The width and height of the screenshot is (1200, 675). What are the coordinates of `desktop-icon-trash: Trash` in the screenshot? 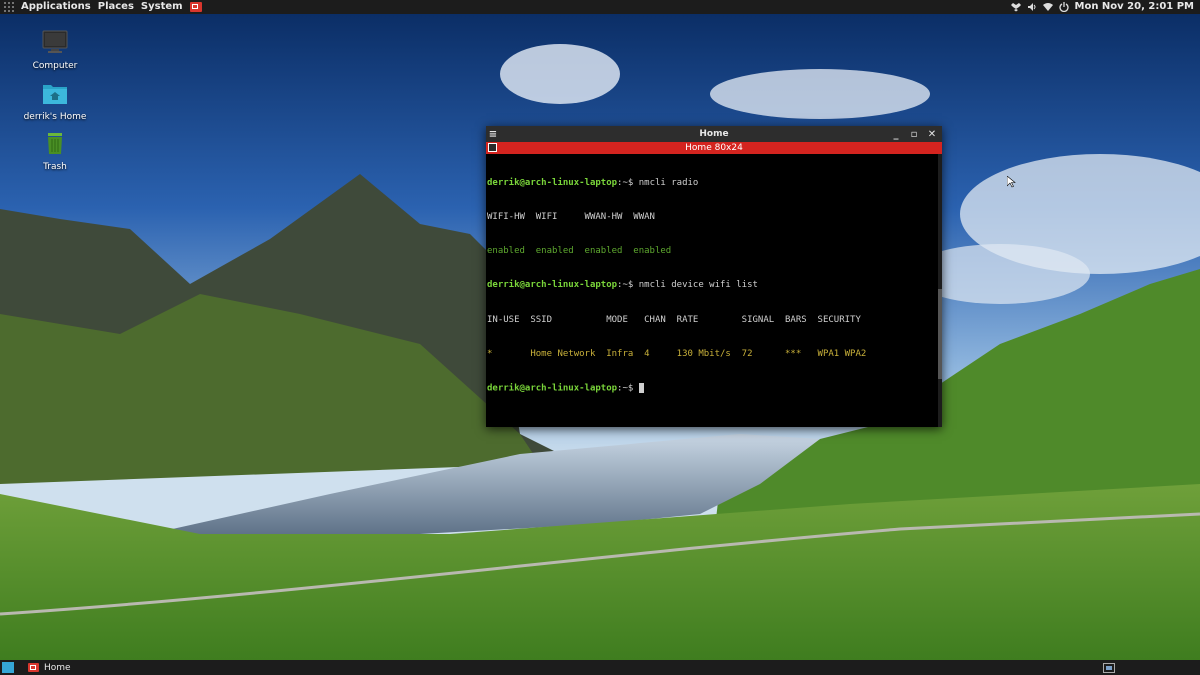 It's located at (55, 151).